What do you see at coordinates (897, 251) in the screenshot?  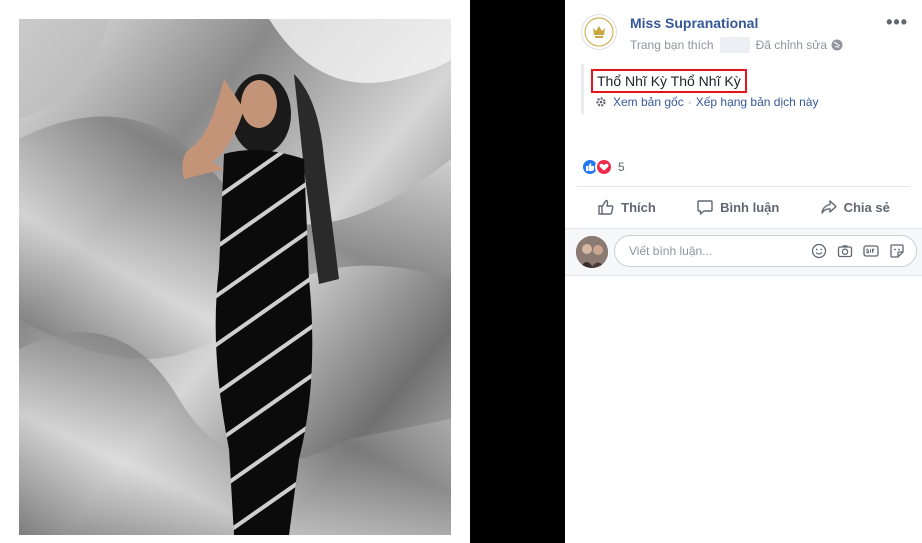 I see `sticker-icon` at bounding box center [897, 251].